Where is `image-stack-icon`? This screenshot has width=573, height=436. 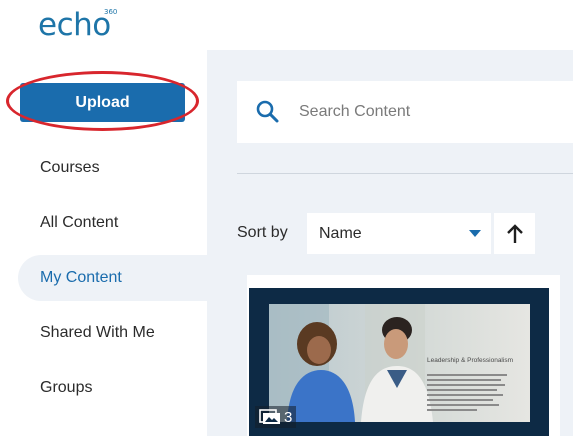
image-stack-icon is located at coordinates (269, 416).